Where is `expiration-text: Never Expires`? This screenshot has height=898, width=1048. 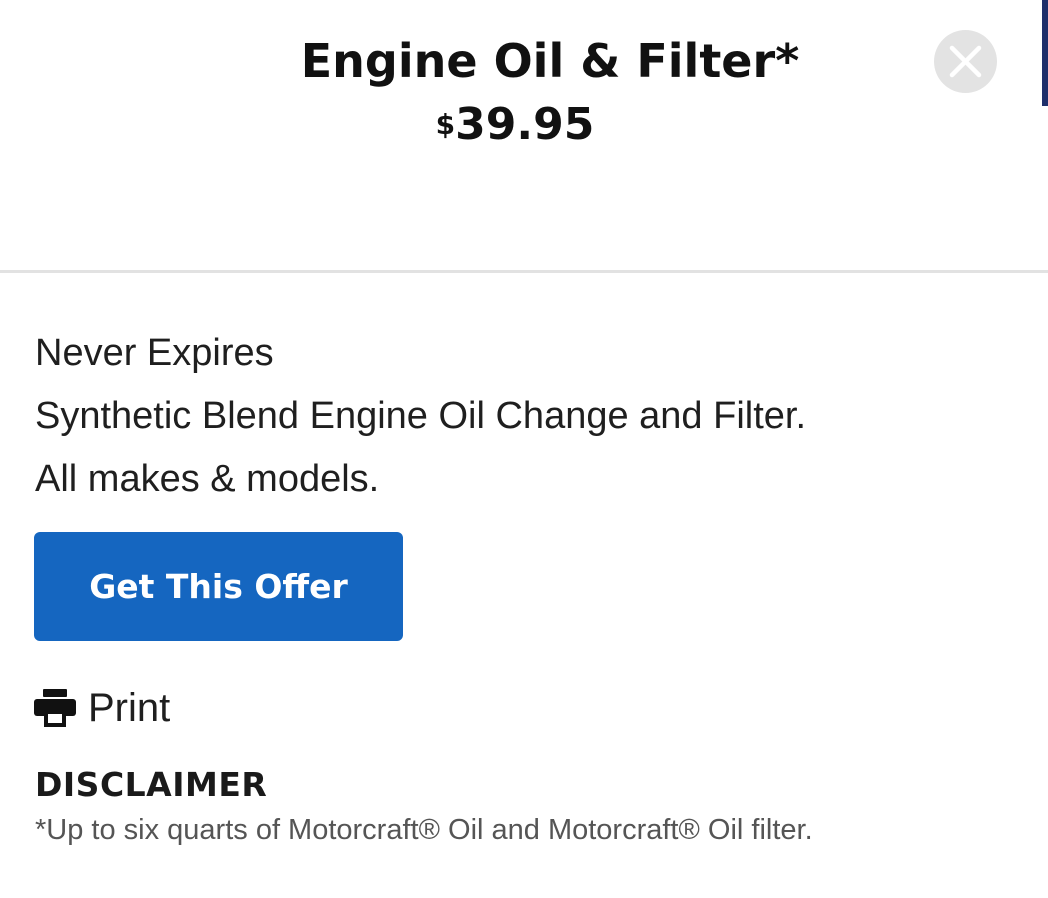 expiration-text: Never Expires is located at coordinates (154, 353).